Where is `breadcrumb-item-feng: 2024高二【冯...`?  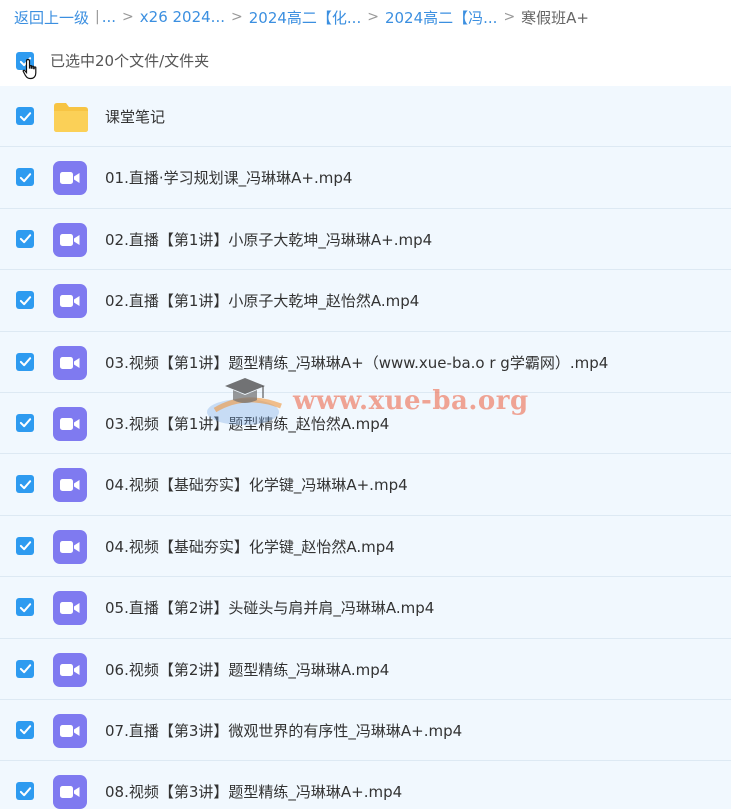
breadcrumb-item-feng: 2024高二【冯... is located at coordinates (441, 17).